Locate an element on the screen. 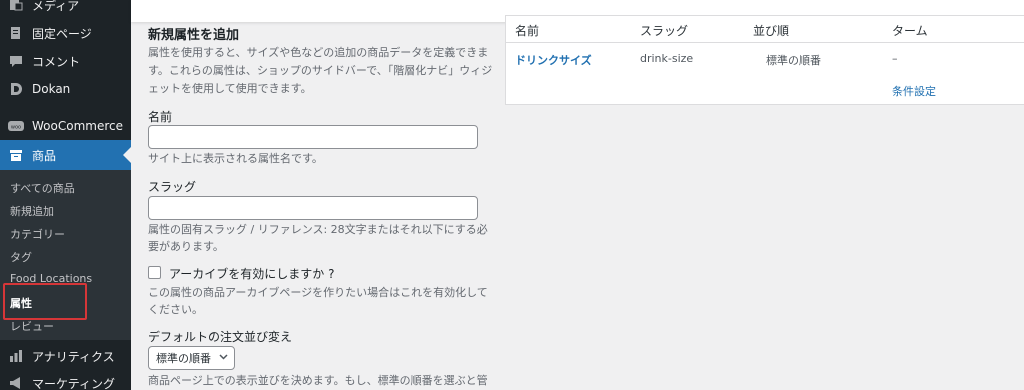  enable-archive-checkbox is located at coordinates (154, 272).